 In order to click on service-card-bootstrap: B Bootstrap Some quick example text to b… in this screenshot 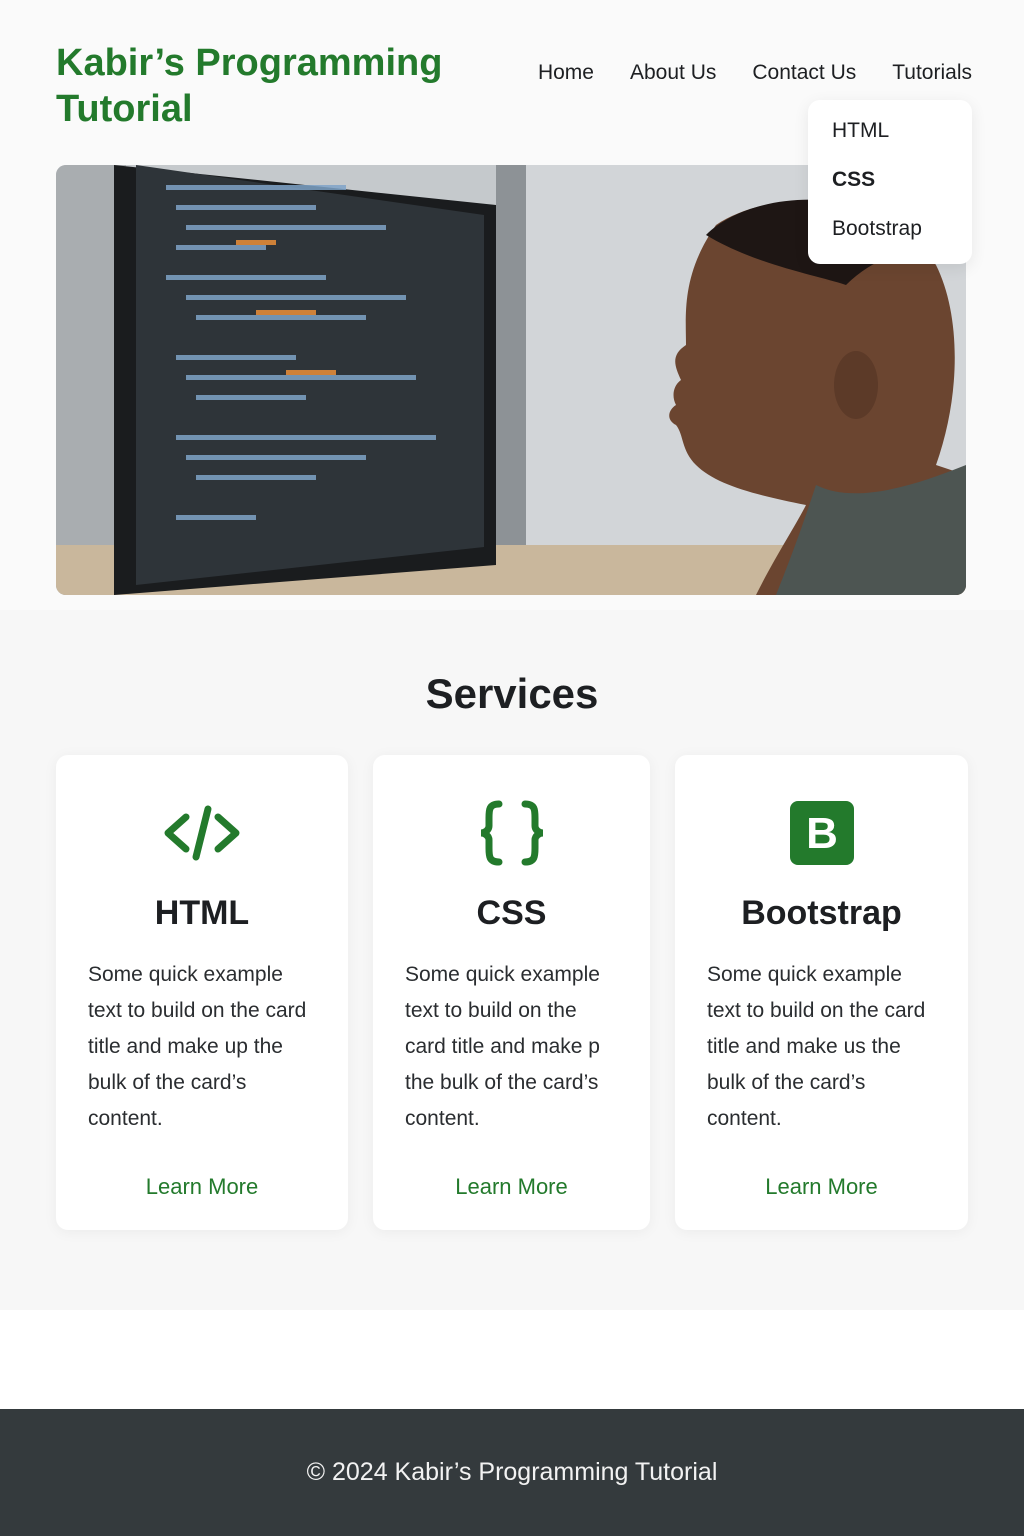, I will do `click(821, 992)`.